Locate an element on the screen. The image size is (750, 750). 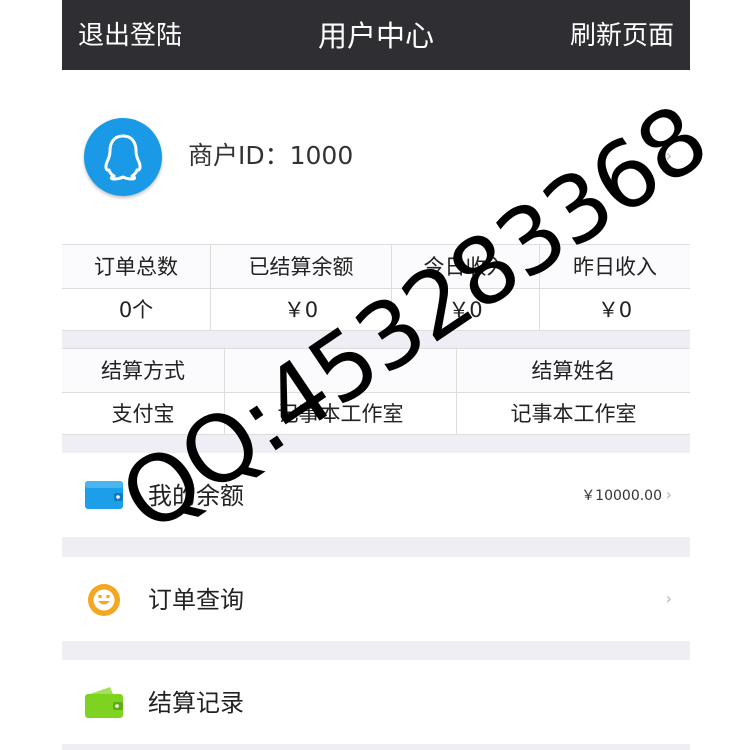
stats-header-cell: 今日收入 is located at coordinates (465, 266).